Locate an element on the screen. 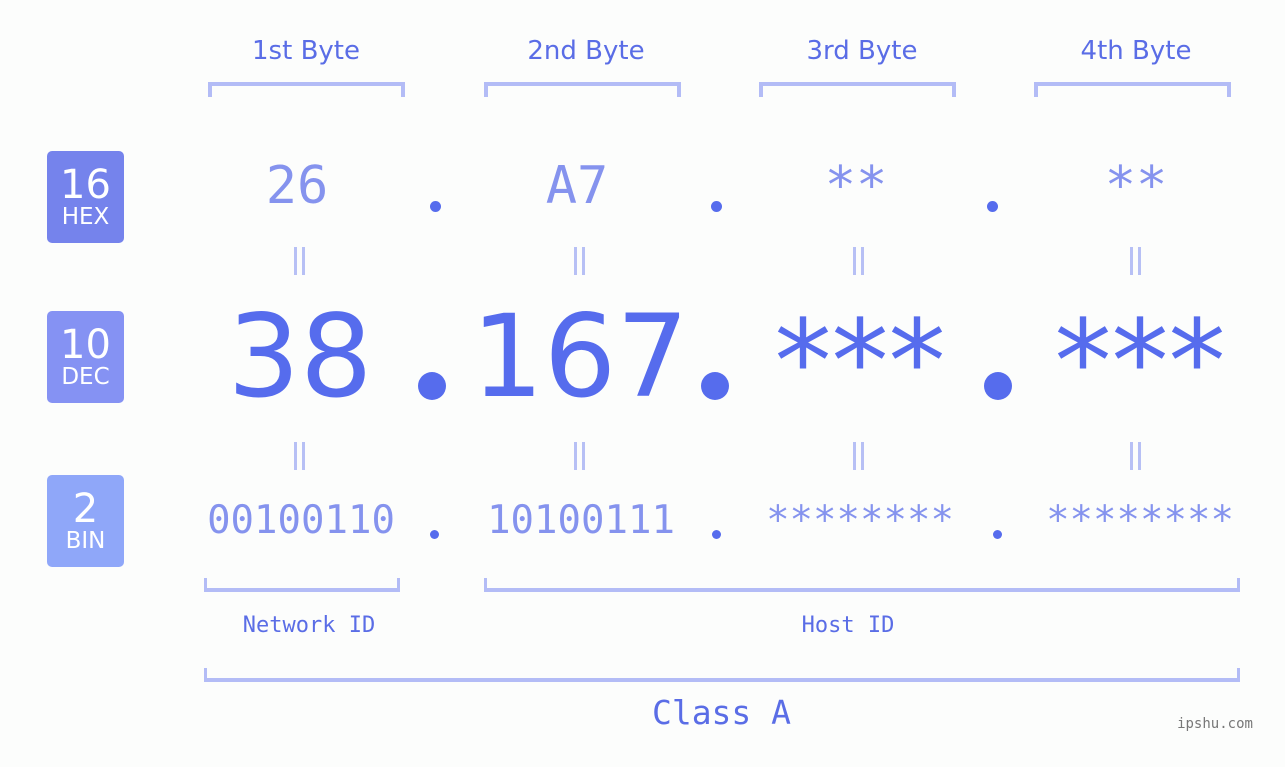  hex-byte-4: ** is located at coordinates (1136, 186).